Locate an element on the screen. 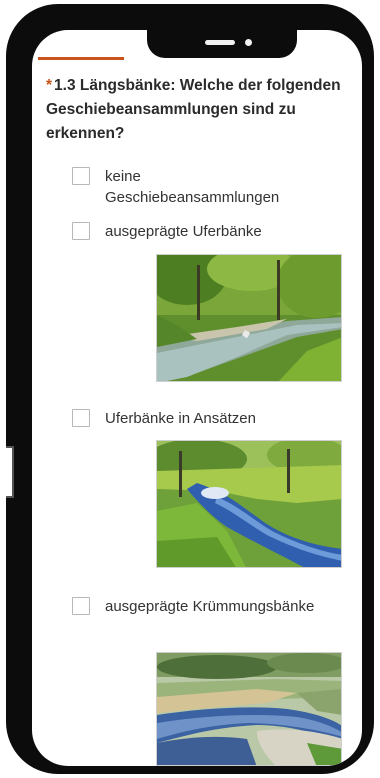  option-label: ausgeprägte Uferbänke is located at coordinates (183, 231).